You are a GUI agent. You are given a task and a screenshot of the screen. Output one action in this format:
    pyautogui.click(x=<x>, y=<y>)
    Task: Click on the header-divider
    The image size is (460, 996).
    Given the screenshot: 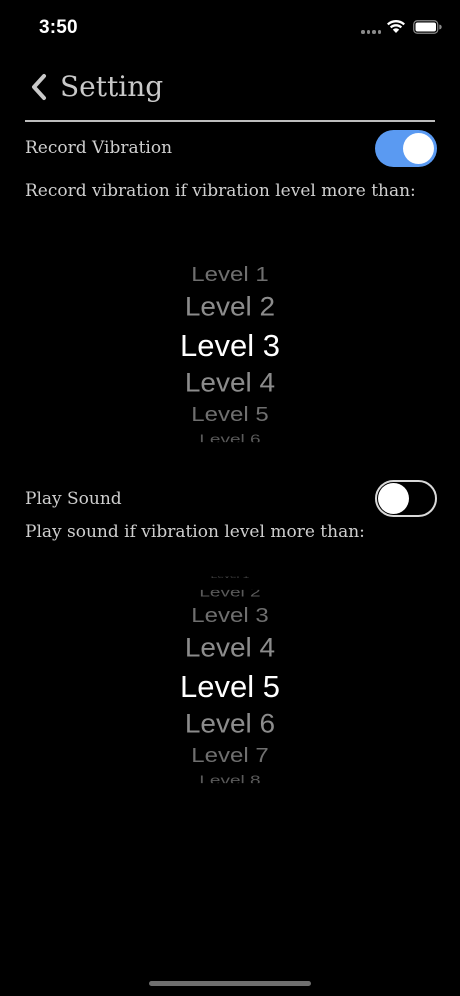 What is the action you would take?
    pyautogui.click(x=230, y=121)
    